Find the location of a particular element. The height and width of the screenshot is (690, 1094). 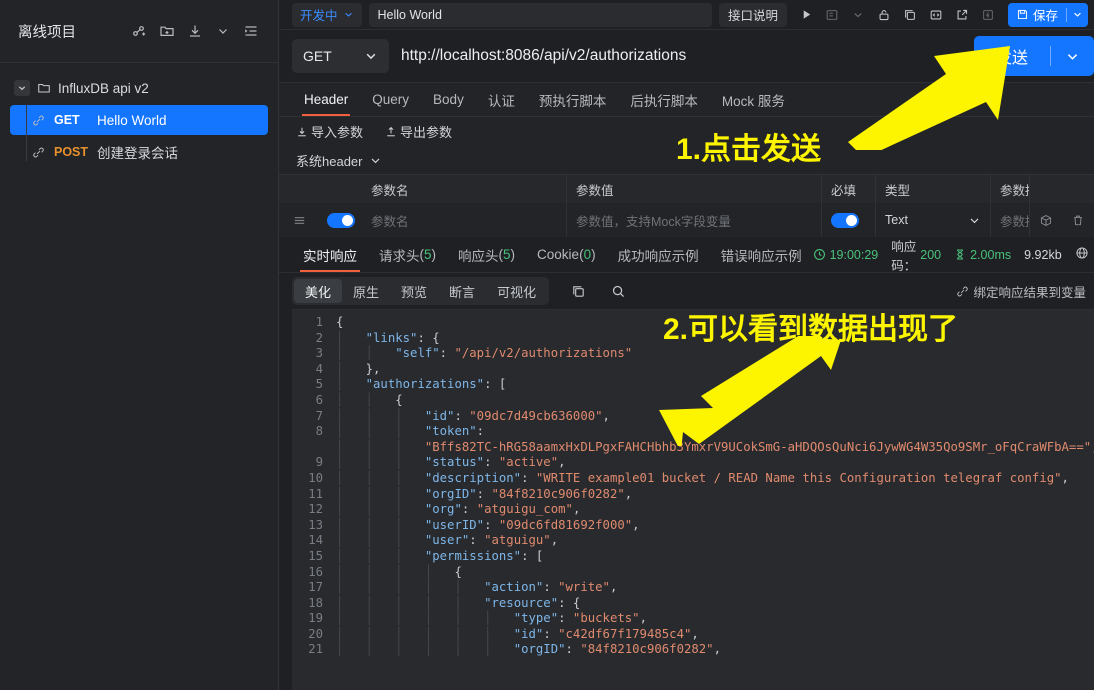

export-icon is located at coordinates (391, 131).